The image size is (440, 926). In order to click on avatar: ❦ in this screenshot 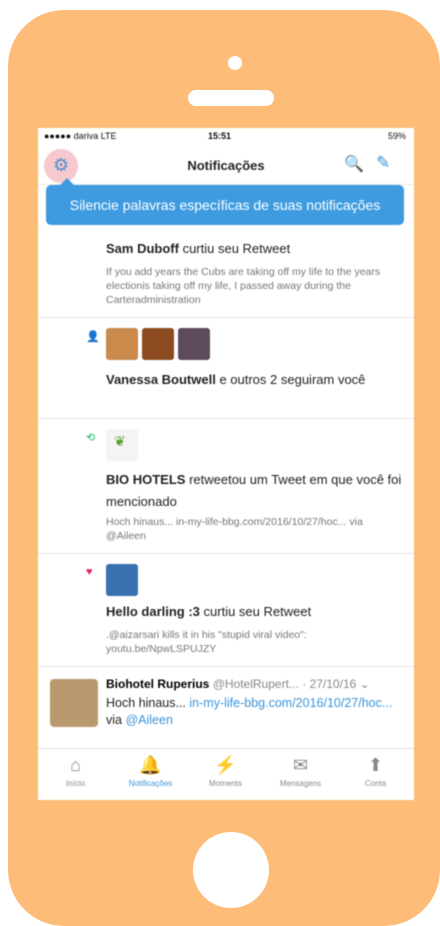, I will do `click(122, 445)`.